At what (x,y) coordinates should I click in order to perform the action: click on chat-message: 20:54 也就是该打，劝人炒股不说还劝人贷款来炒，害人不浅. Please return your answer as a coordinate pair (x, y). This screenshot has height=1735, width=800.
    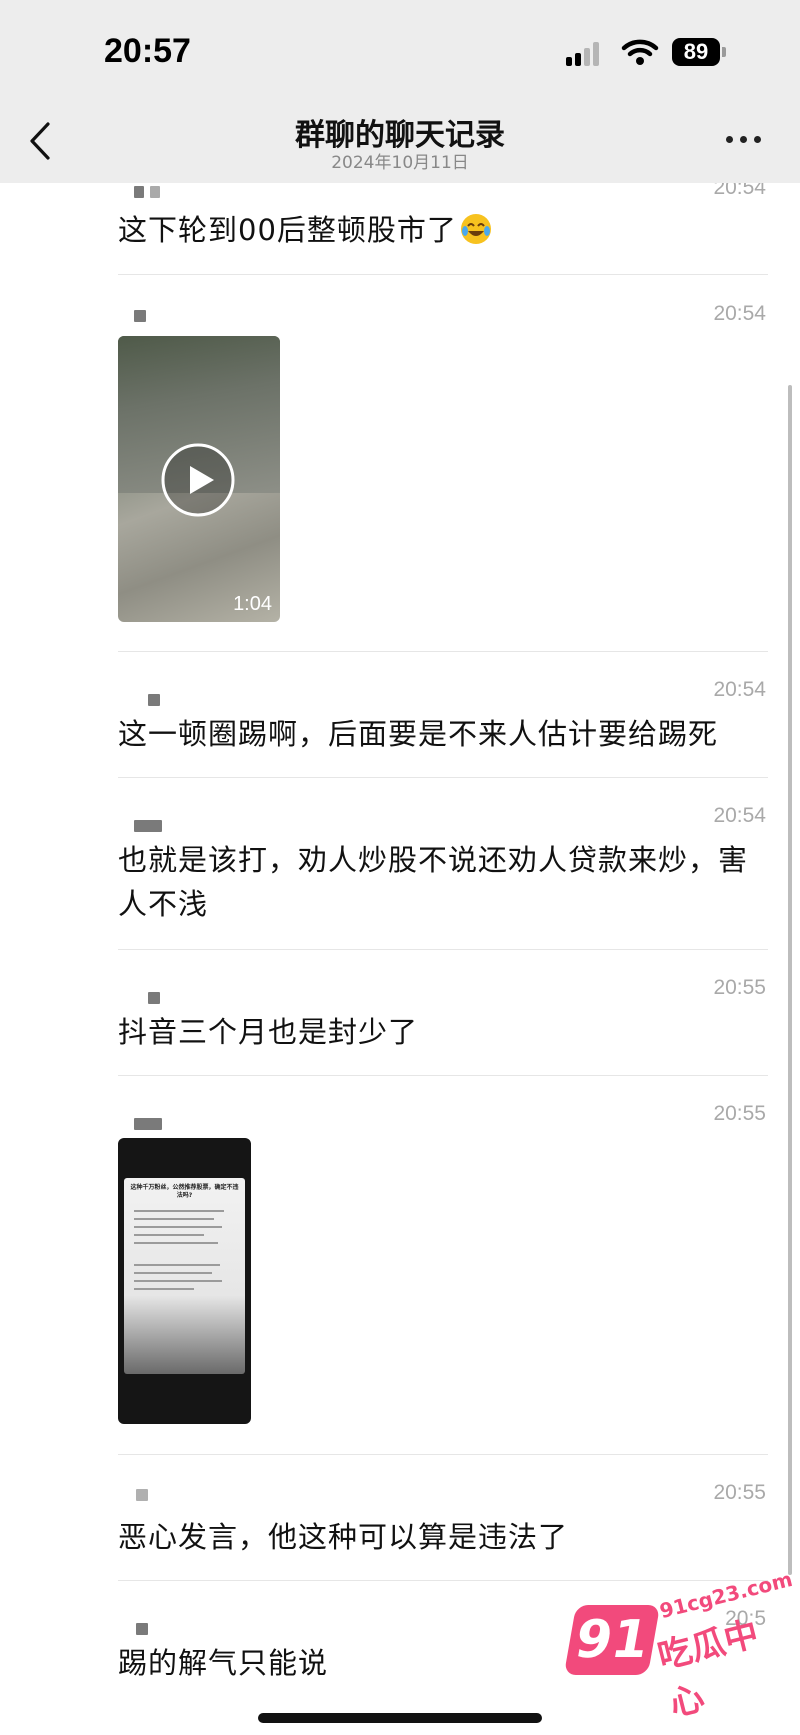
    Looking at the image, I should click on (400, 864).